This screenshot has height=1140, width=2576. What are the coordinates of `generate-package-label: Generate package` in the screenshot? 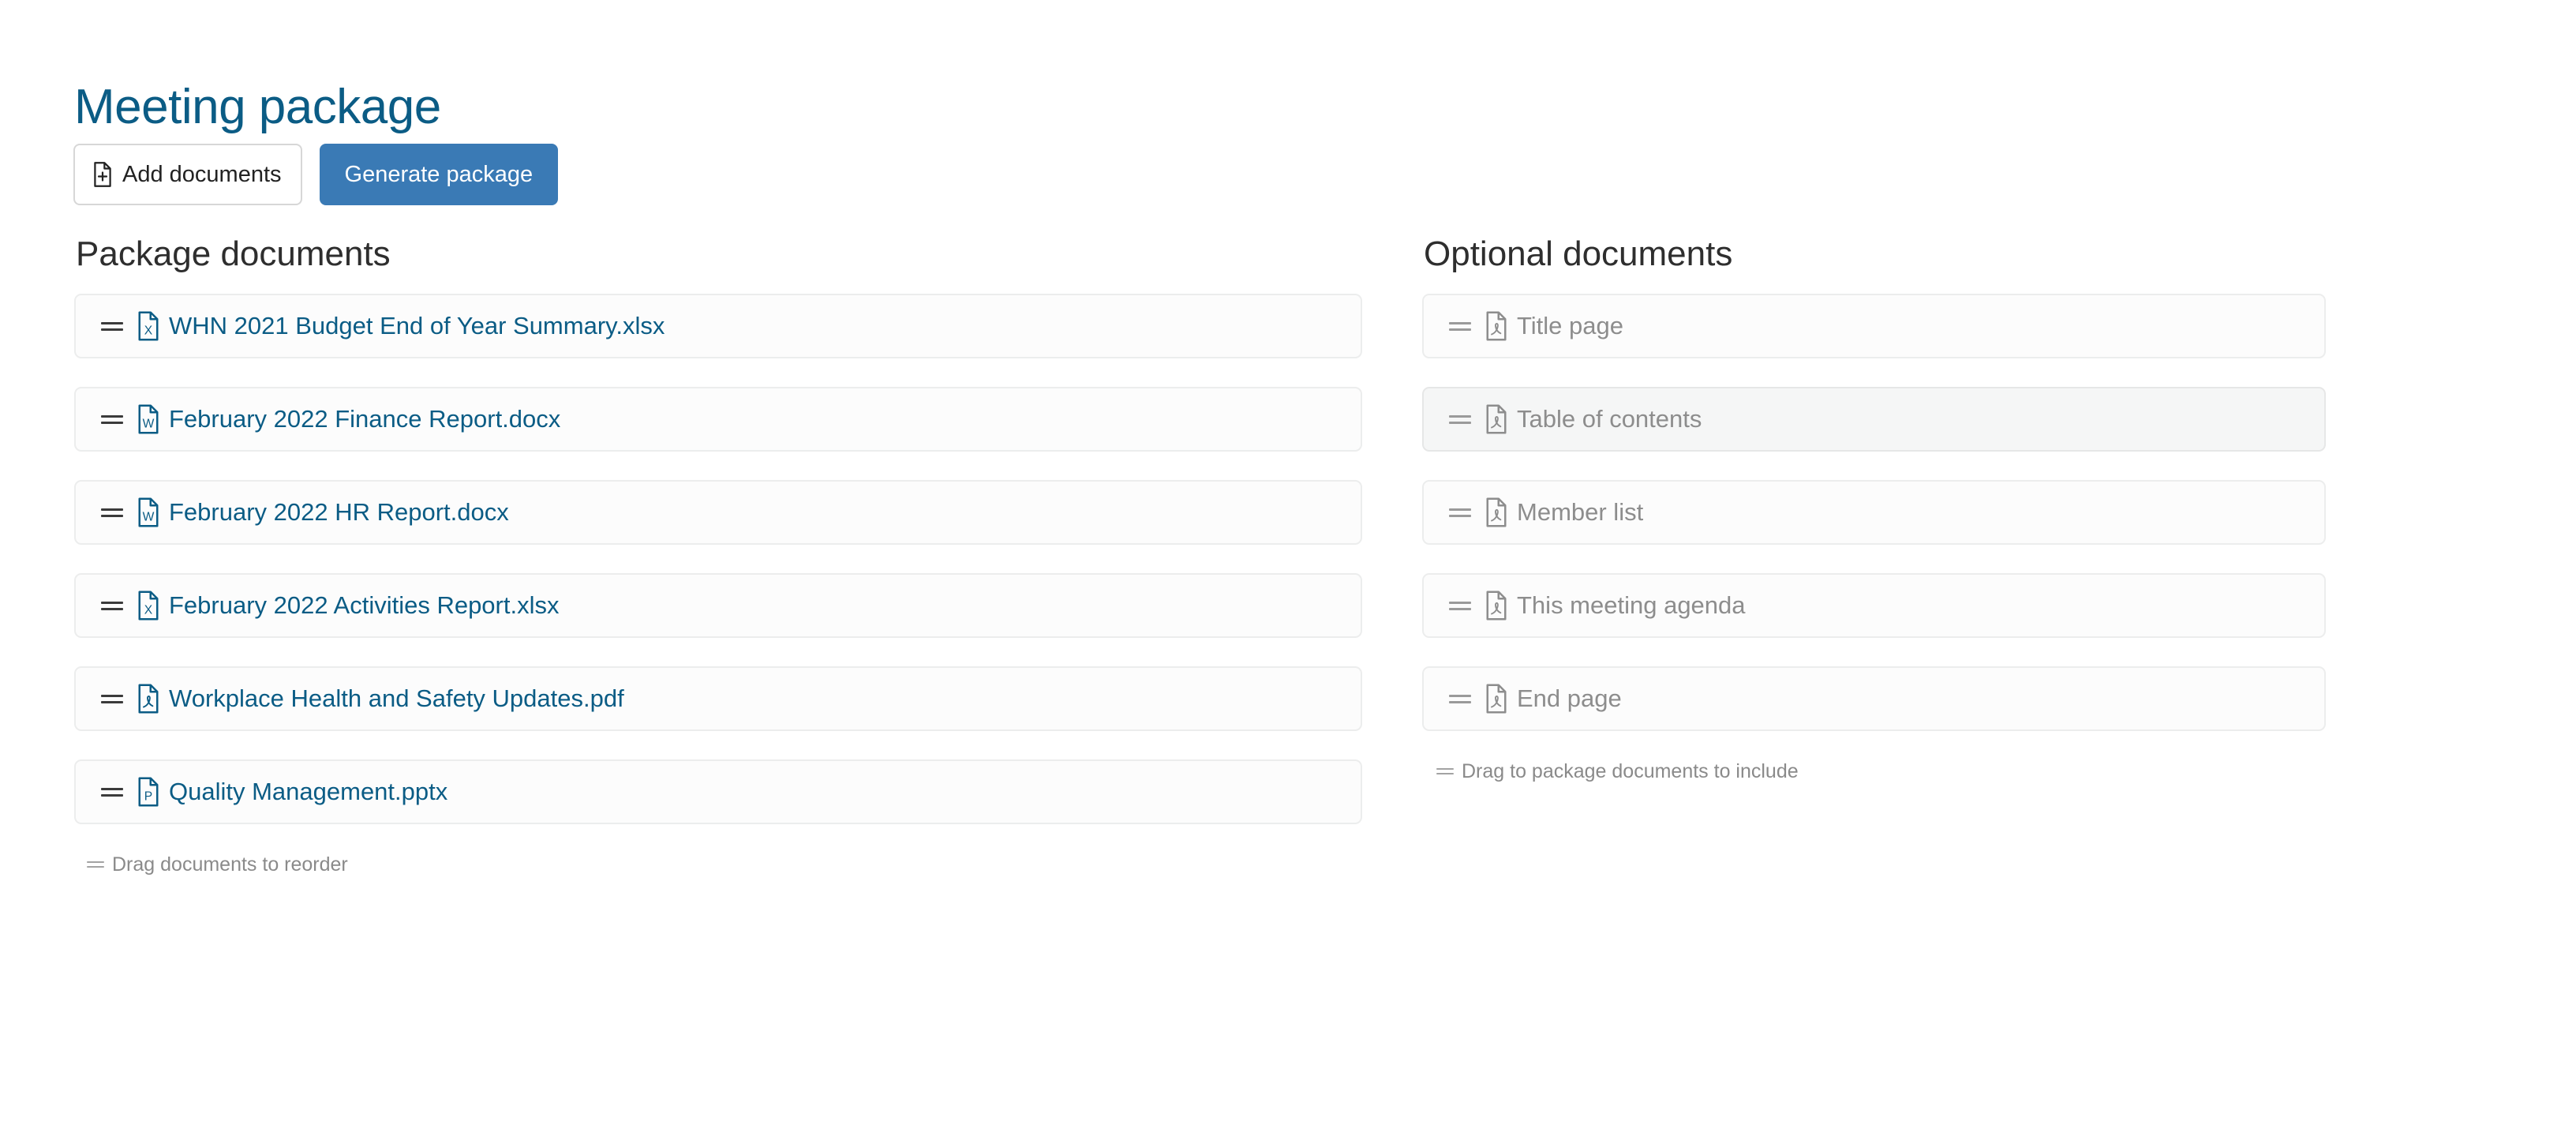 It's located at (439, 174).